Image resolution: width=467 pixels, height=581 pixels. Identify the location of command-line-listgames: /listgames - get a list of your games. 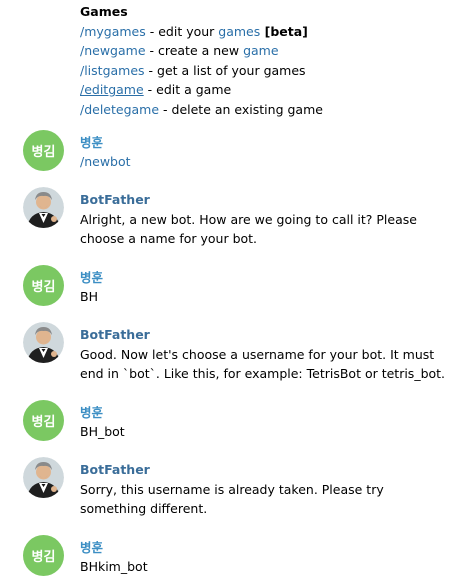
(201, 71).